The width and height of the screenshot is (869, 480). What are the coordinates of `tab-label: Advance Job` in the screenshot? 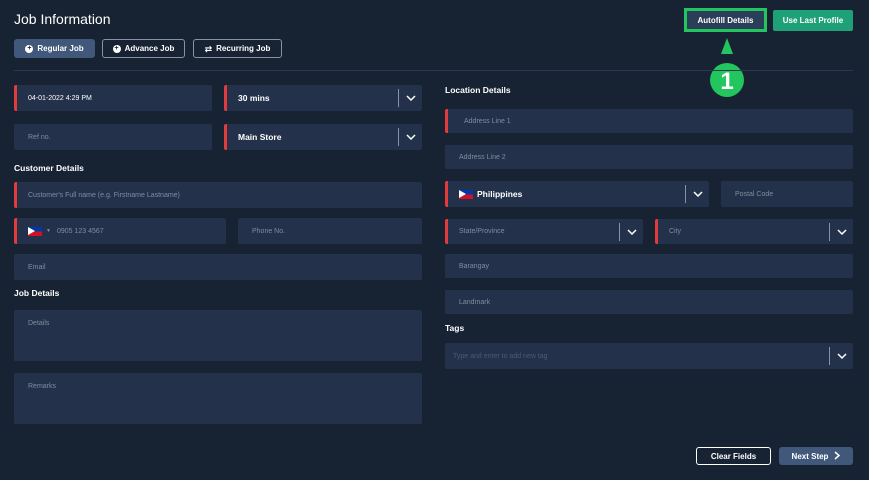 It's located at (149, 48).